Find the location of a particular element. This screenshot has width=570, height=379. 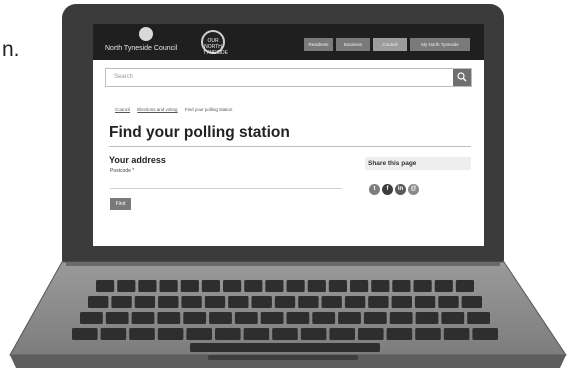

nav-council: Council is located at coordinates (390, 44).